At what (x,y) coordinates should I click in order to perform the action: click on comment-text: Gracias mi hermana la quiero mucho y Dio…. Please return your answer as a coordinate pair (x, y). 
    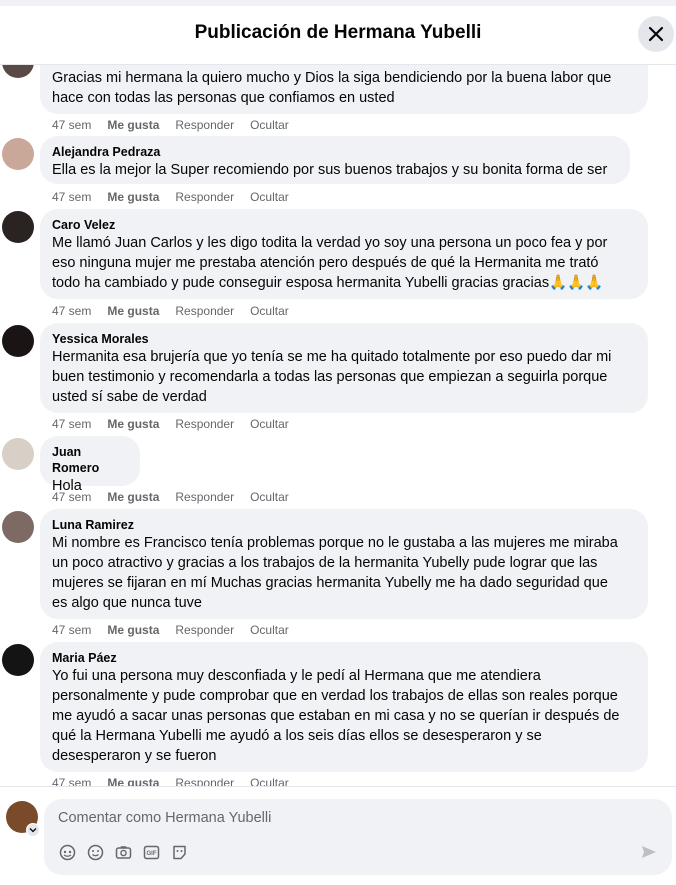
    Looking at the image, I should click on (332, 78).